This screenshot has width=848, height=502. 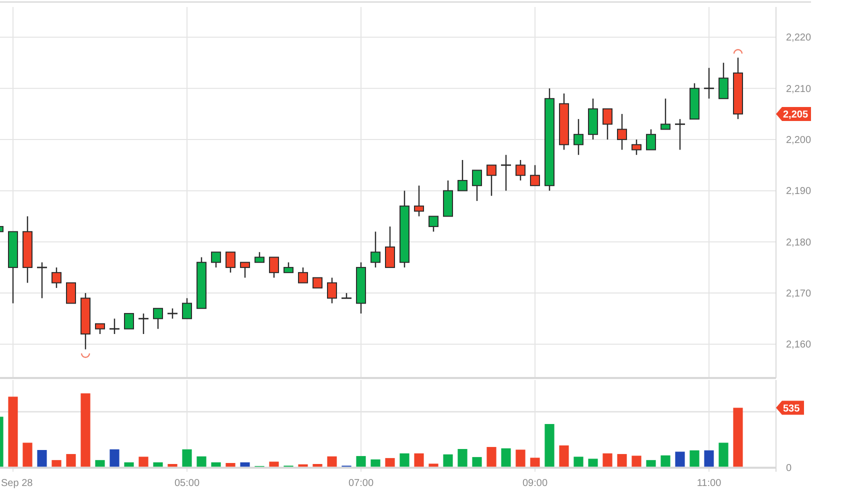 I want to click on price-tag: 2,205, so click(x=793, y=113).